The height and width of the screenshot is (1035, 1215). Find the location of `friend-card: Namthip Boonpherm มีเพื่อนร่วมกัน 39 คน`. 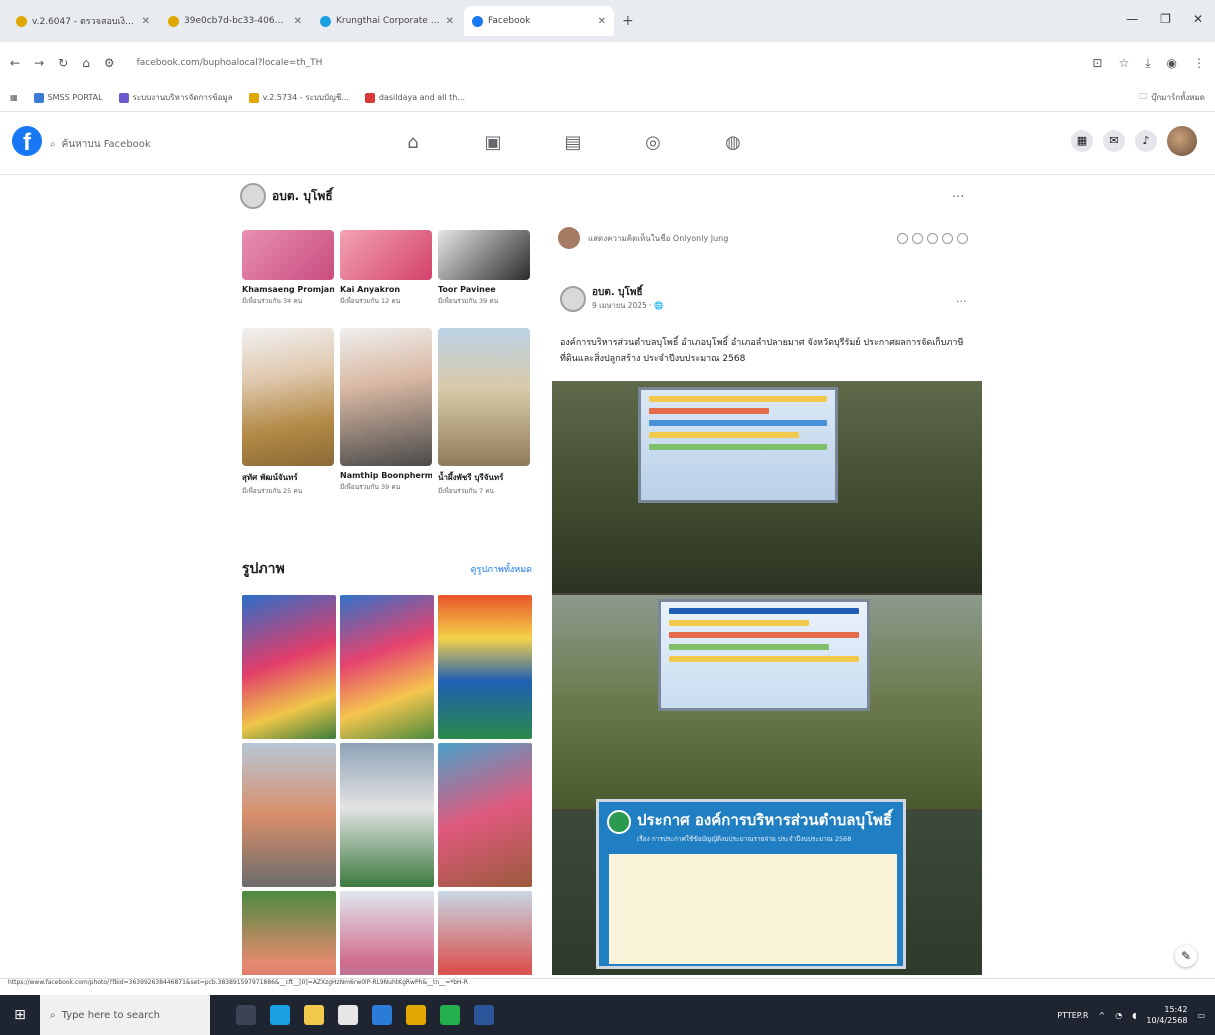

friend-card: Namthip Boonpherm มีเพื่อนร่วมกัน 39 คน is located at coordinates (386, 412).